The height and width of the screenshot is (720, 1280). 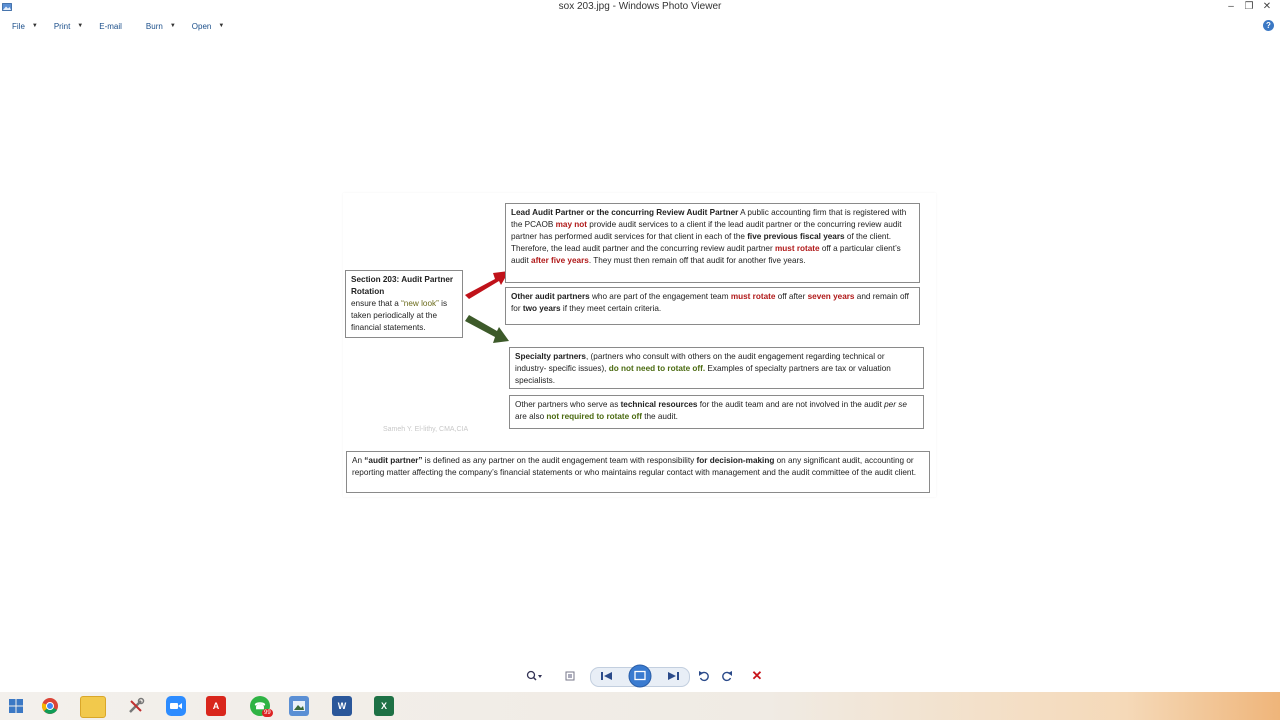 I want to click on technical-text-3: are also, so click(x=531, y=416).